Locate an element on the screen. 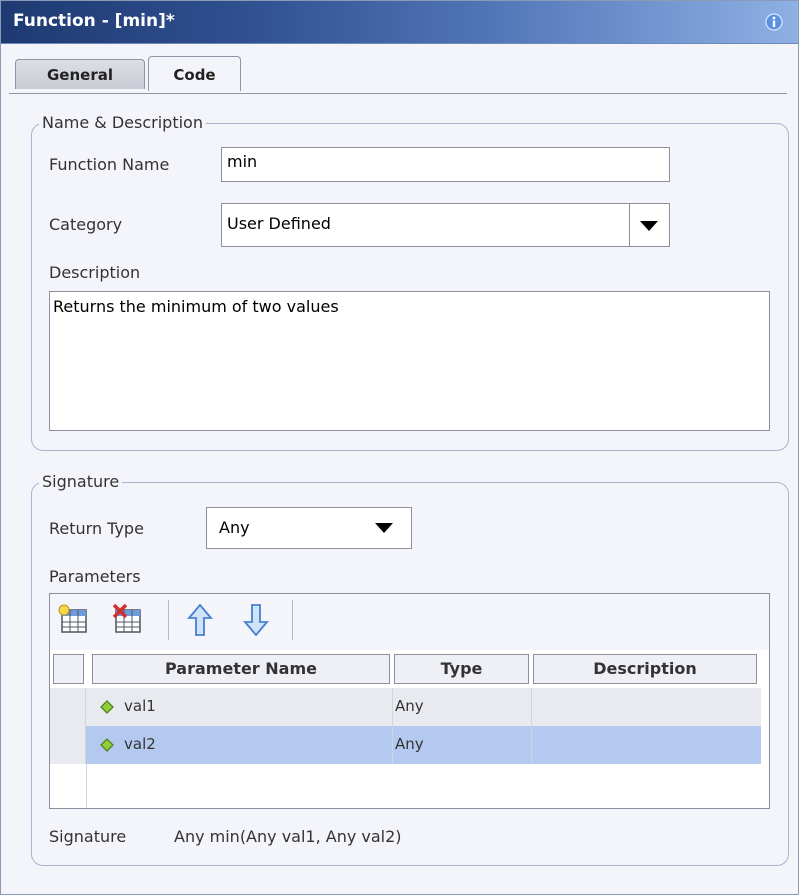 This screenshot has height=895, width=799. description-label: Description is located at coordinates (95, 272).